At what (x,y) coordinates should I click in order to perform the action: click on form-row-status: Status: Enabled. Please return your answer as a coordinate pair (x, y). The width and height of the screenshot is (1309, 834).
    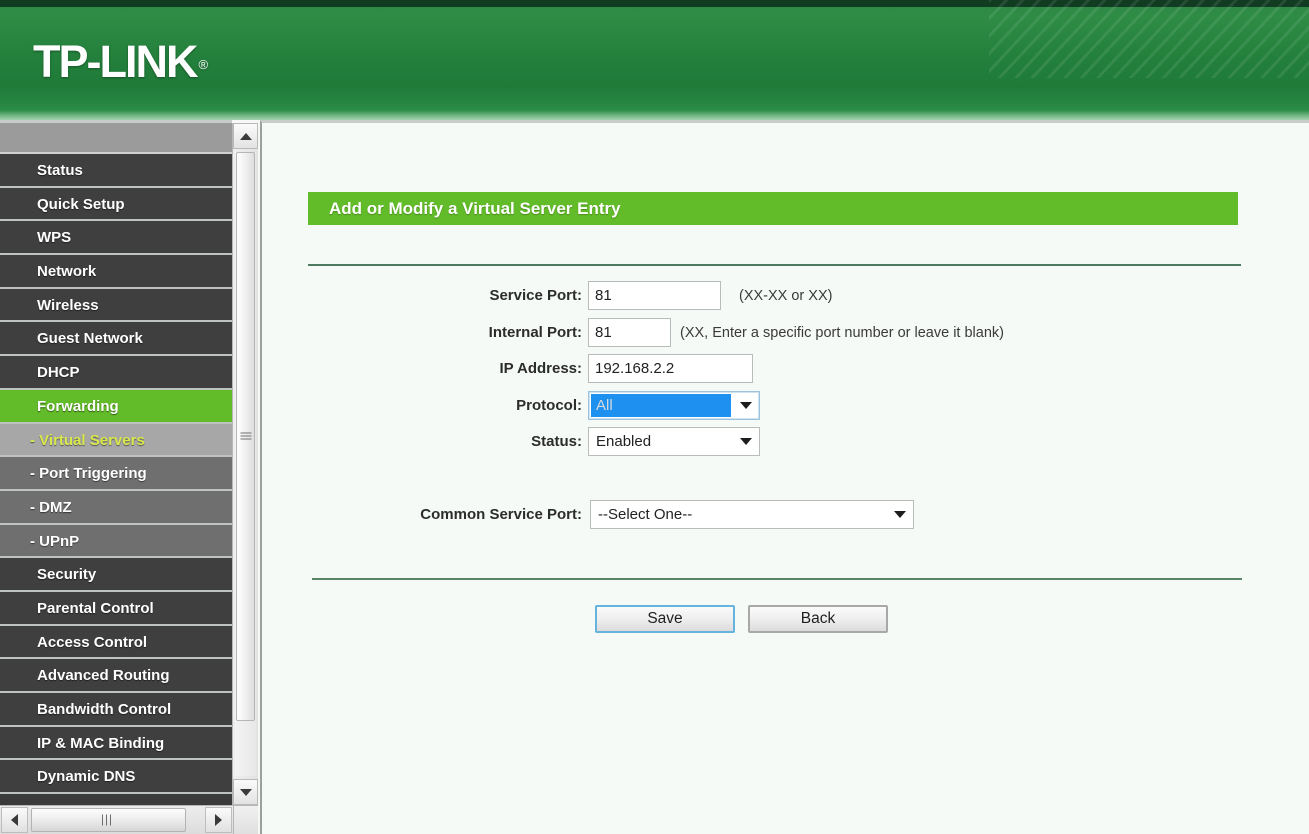
    Looking at the image, I should click on (785, 445).